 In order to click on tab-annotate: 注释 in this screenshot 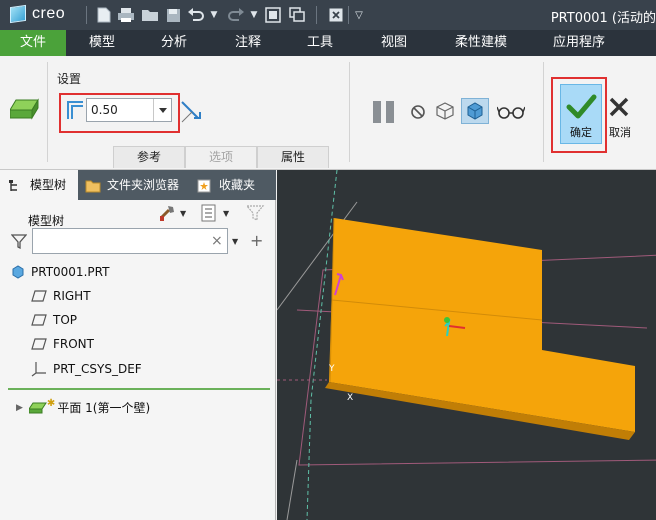, I will do `click(248, 43)`.